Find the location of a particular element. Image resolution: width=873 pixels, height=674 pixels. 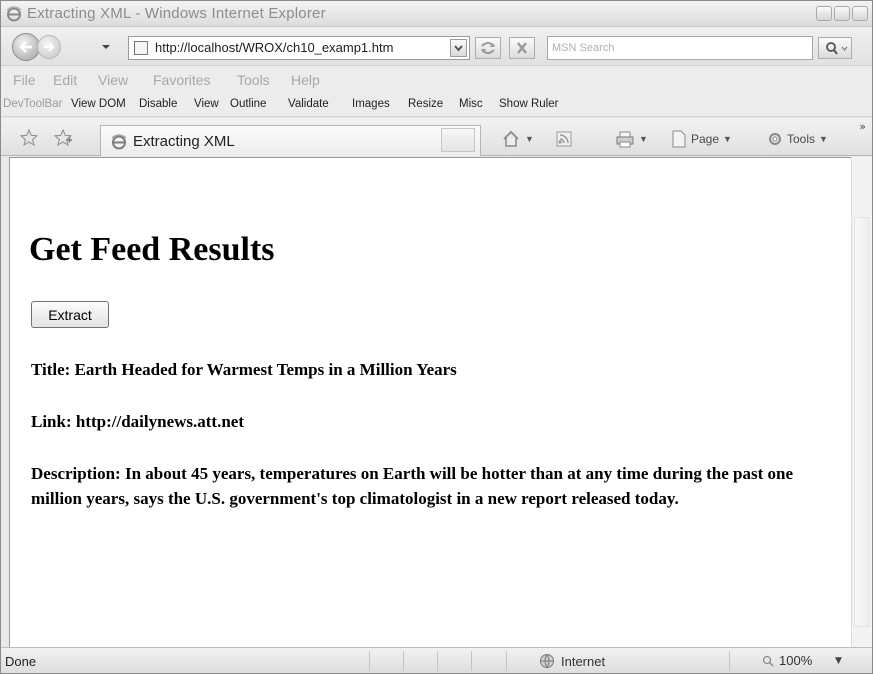

forward-arrow-icon is located at coordinates (49, 47).